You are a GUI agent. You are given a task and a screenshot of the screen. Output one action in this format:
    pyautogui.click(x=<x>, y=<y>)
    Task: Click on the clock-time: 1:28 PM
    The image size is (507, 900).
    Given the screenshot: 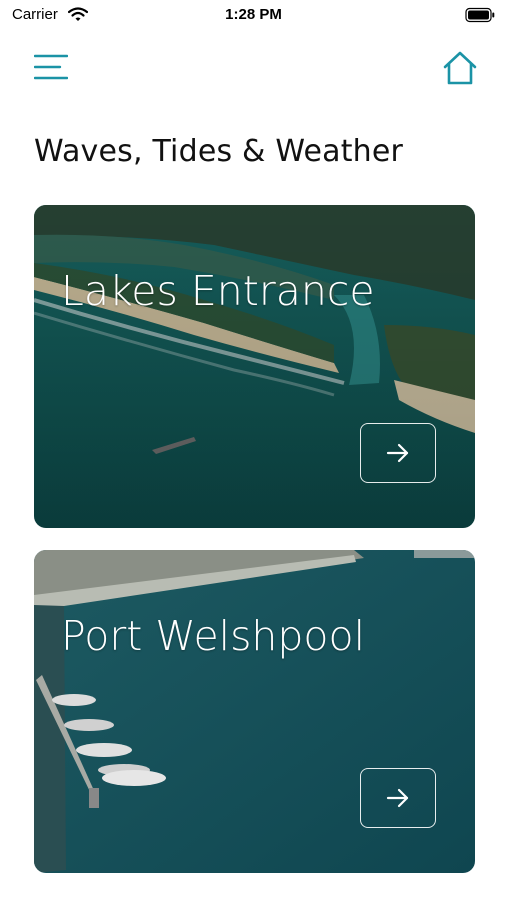 What is the action you would take?
    pyautogui.click(x=253, y=14)
    